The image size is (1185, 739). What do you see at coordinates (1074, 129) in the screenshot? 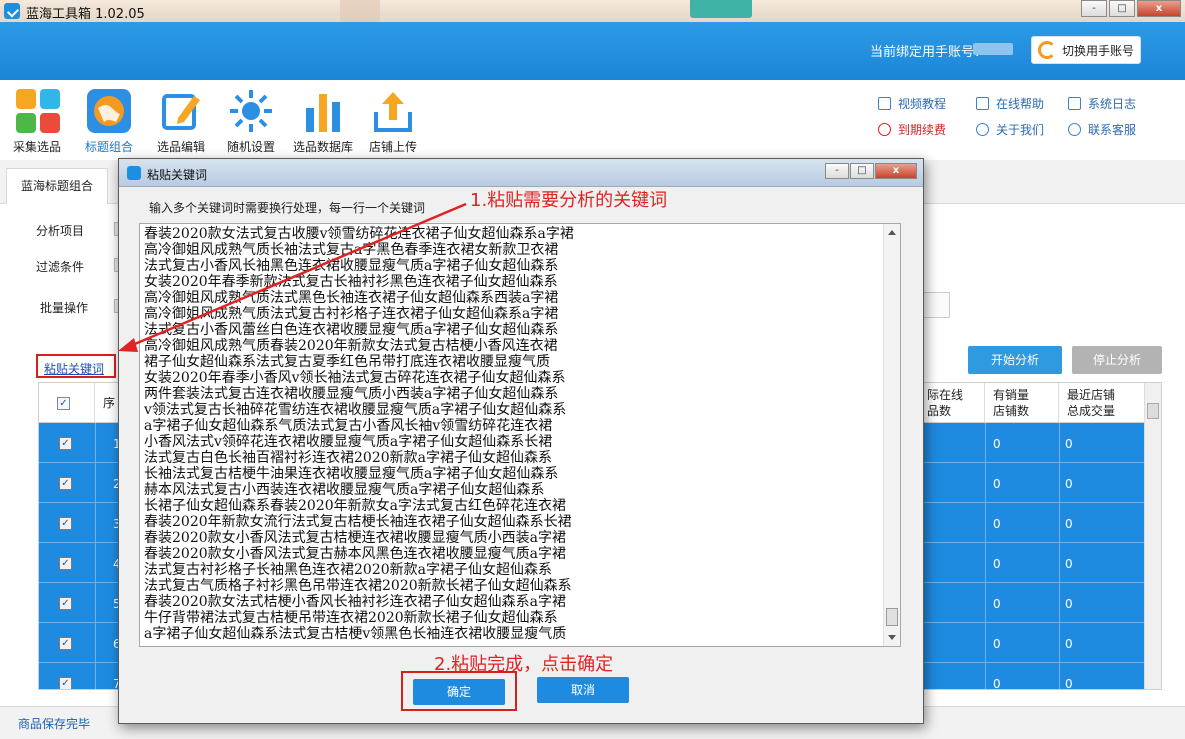
I see `service-icon` at bounding box center [1074, 129].